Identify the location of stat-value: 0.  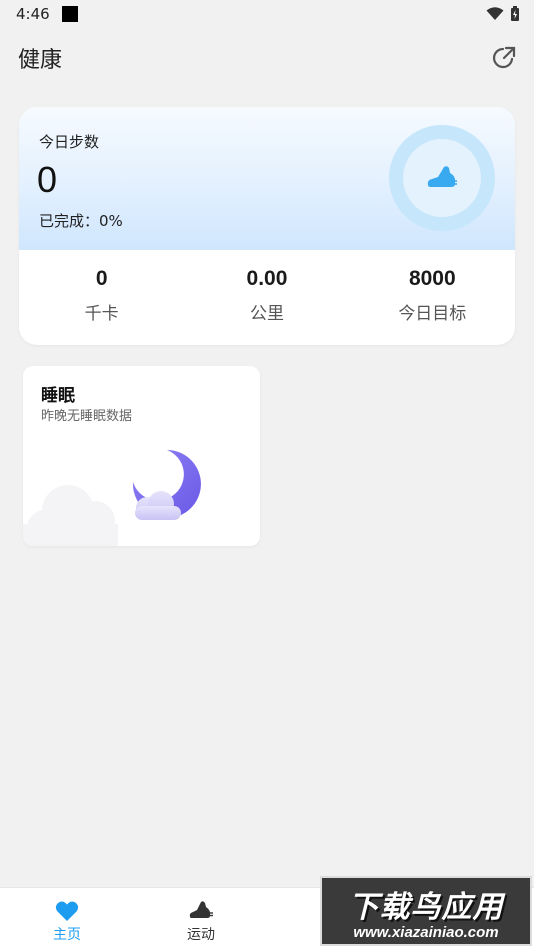
(101, 278).